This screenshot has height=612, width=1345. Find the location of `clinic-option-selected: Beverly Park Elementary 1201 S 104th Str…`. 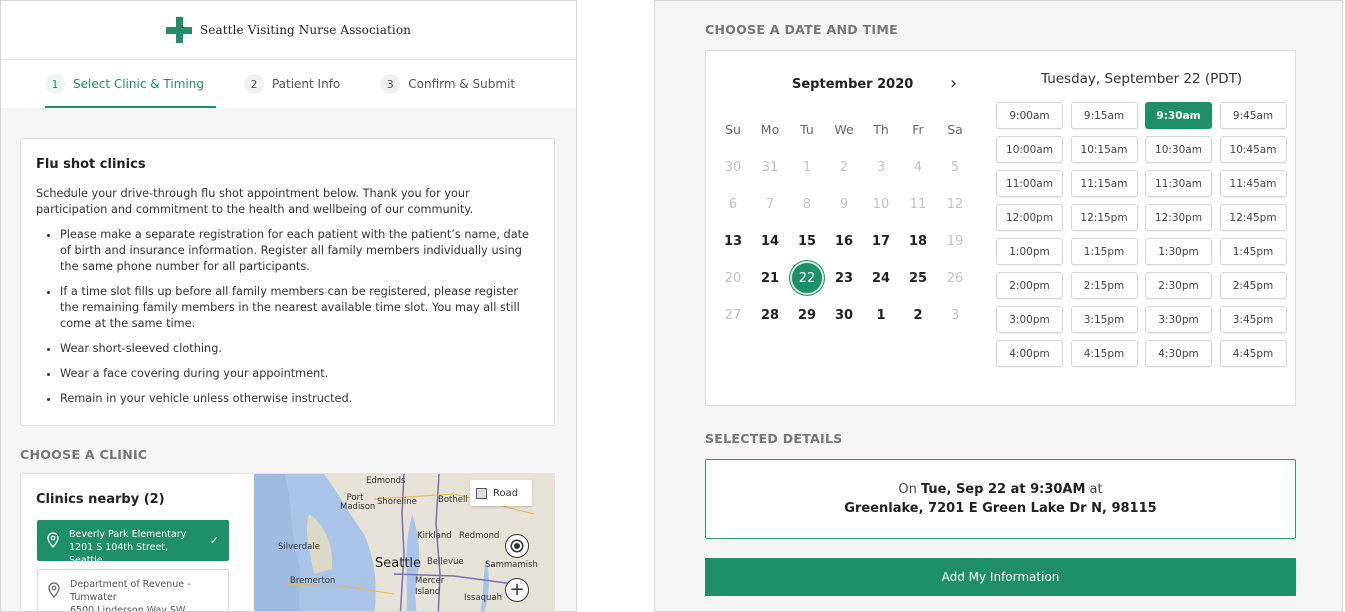

clinic-option-selected: Beverly Park Elementary 1201 S 104th Str… is located at coordinates (133, 543).